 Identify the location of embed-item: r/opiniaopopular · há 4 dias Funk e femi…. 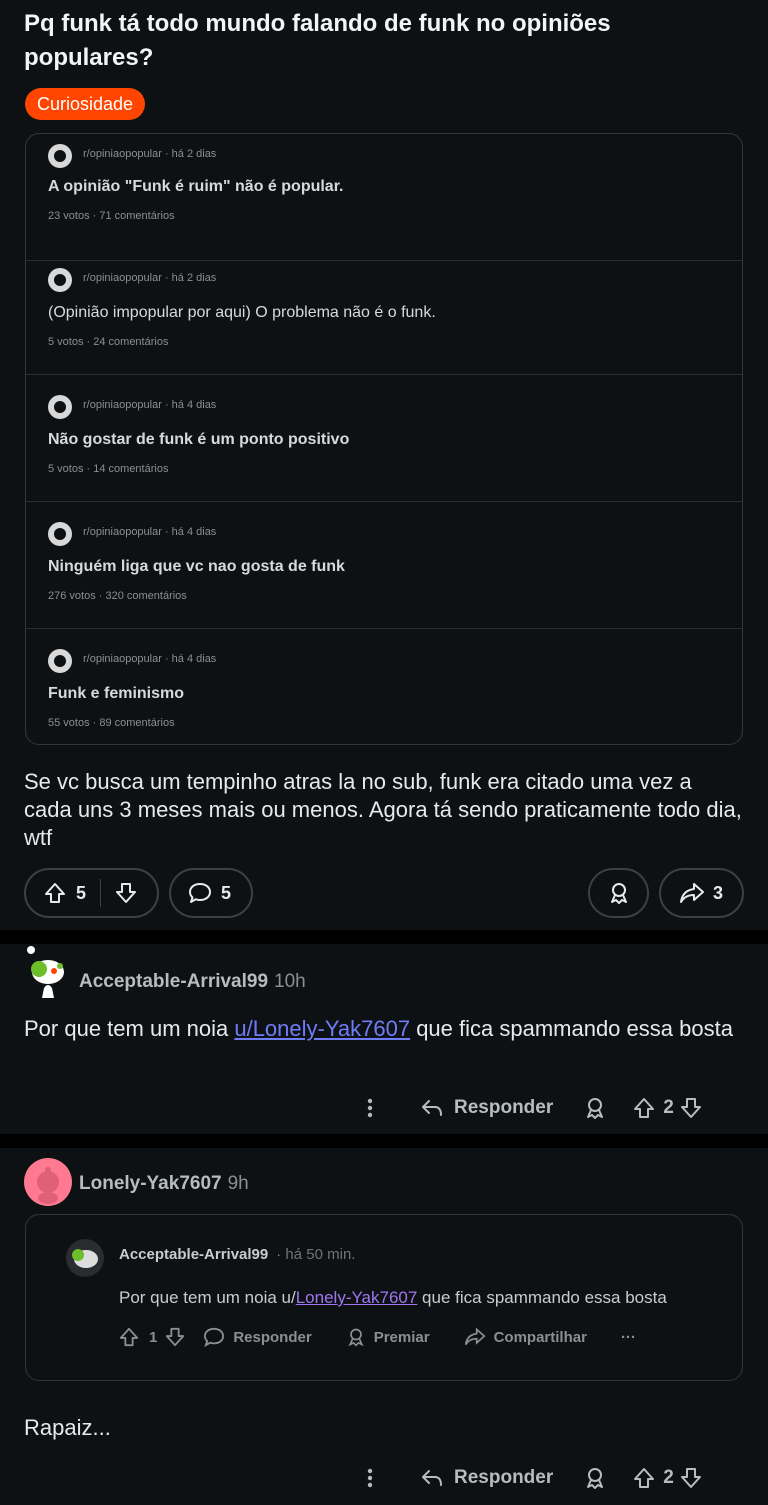
(384, 686).